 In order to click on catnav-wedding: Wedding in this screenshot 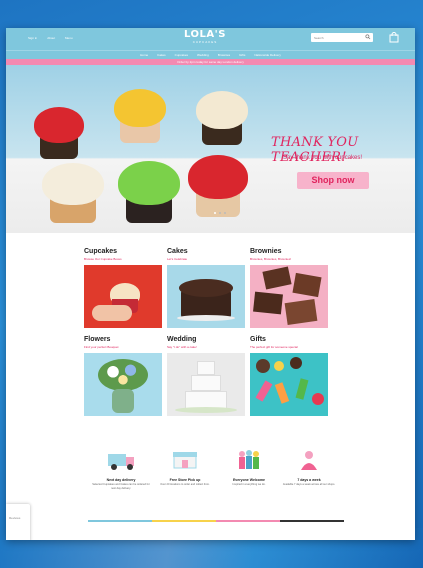, I will do `click(203, 55)`.